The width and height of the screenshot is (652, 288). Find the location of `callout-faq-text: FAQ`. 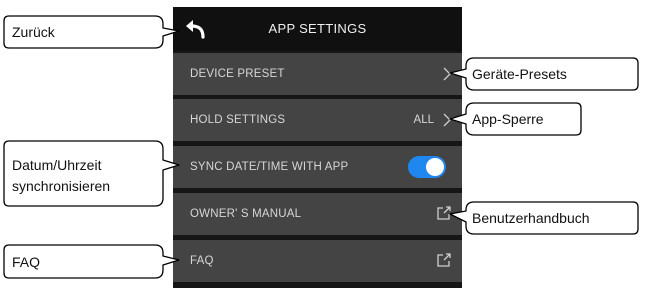

callout-faq-text: FAQ is located at coordinates (26, 262).